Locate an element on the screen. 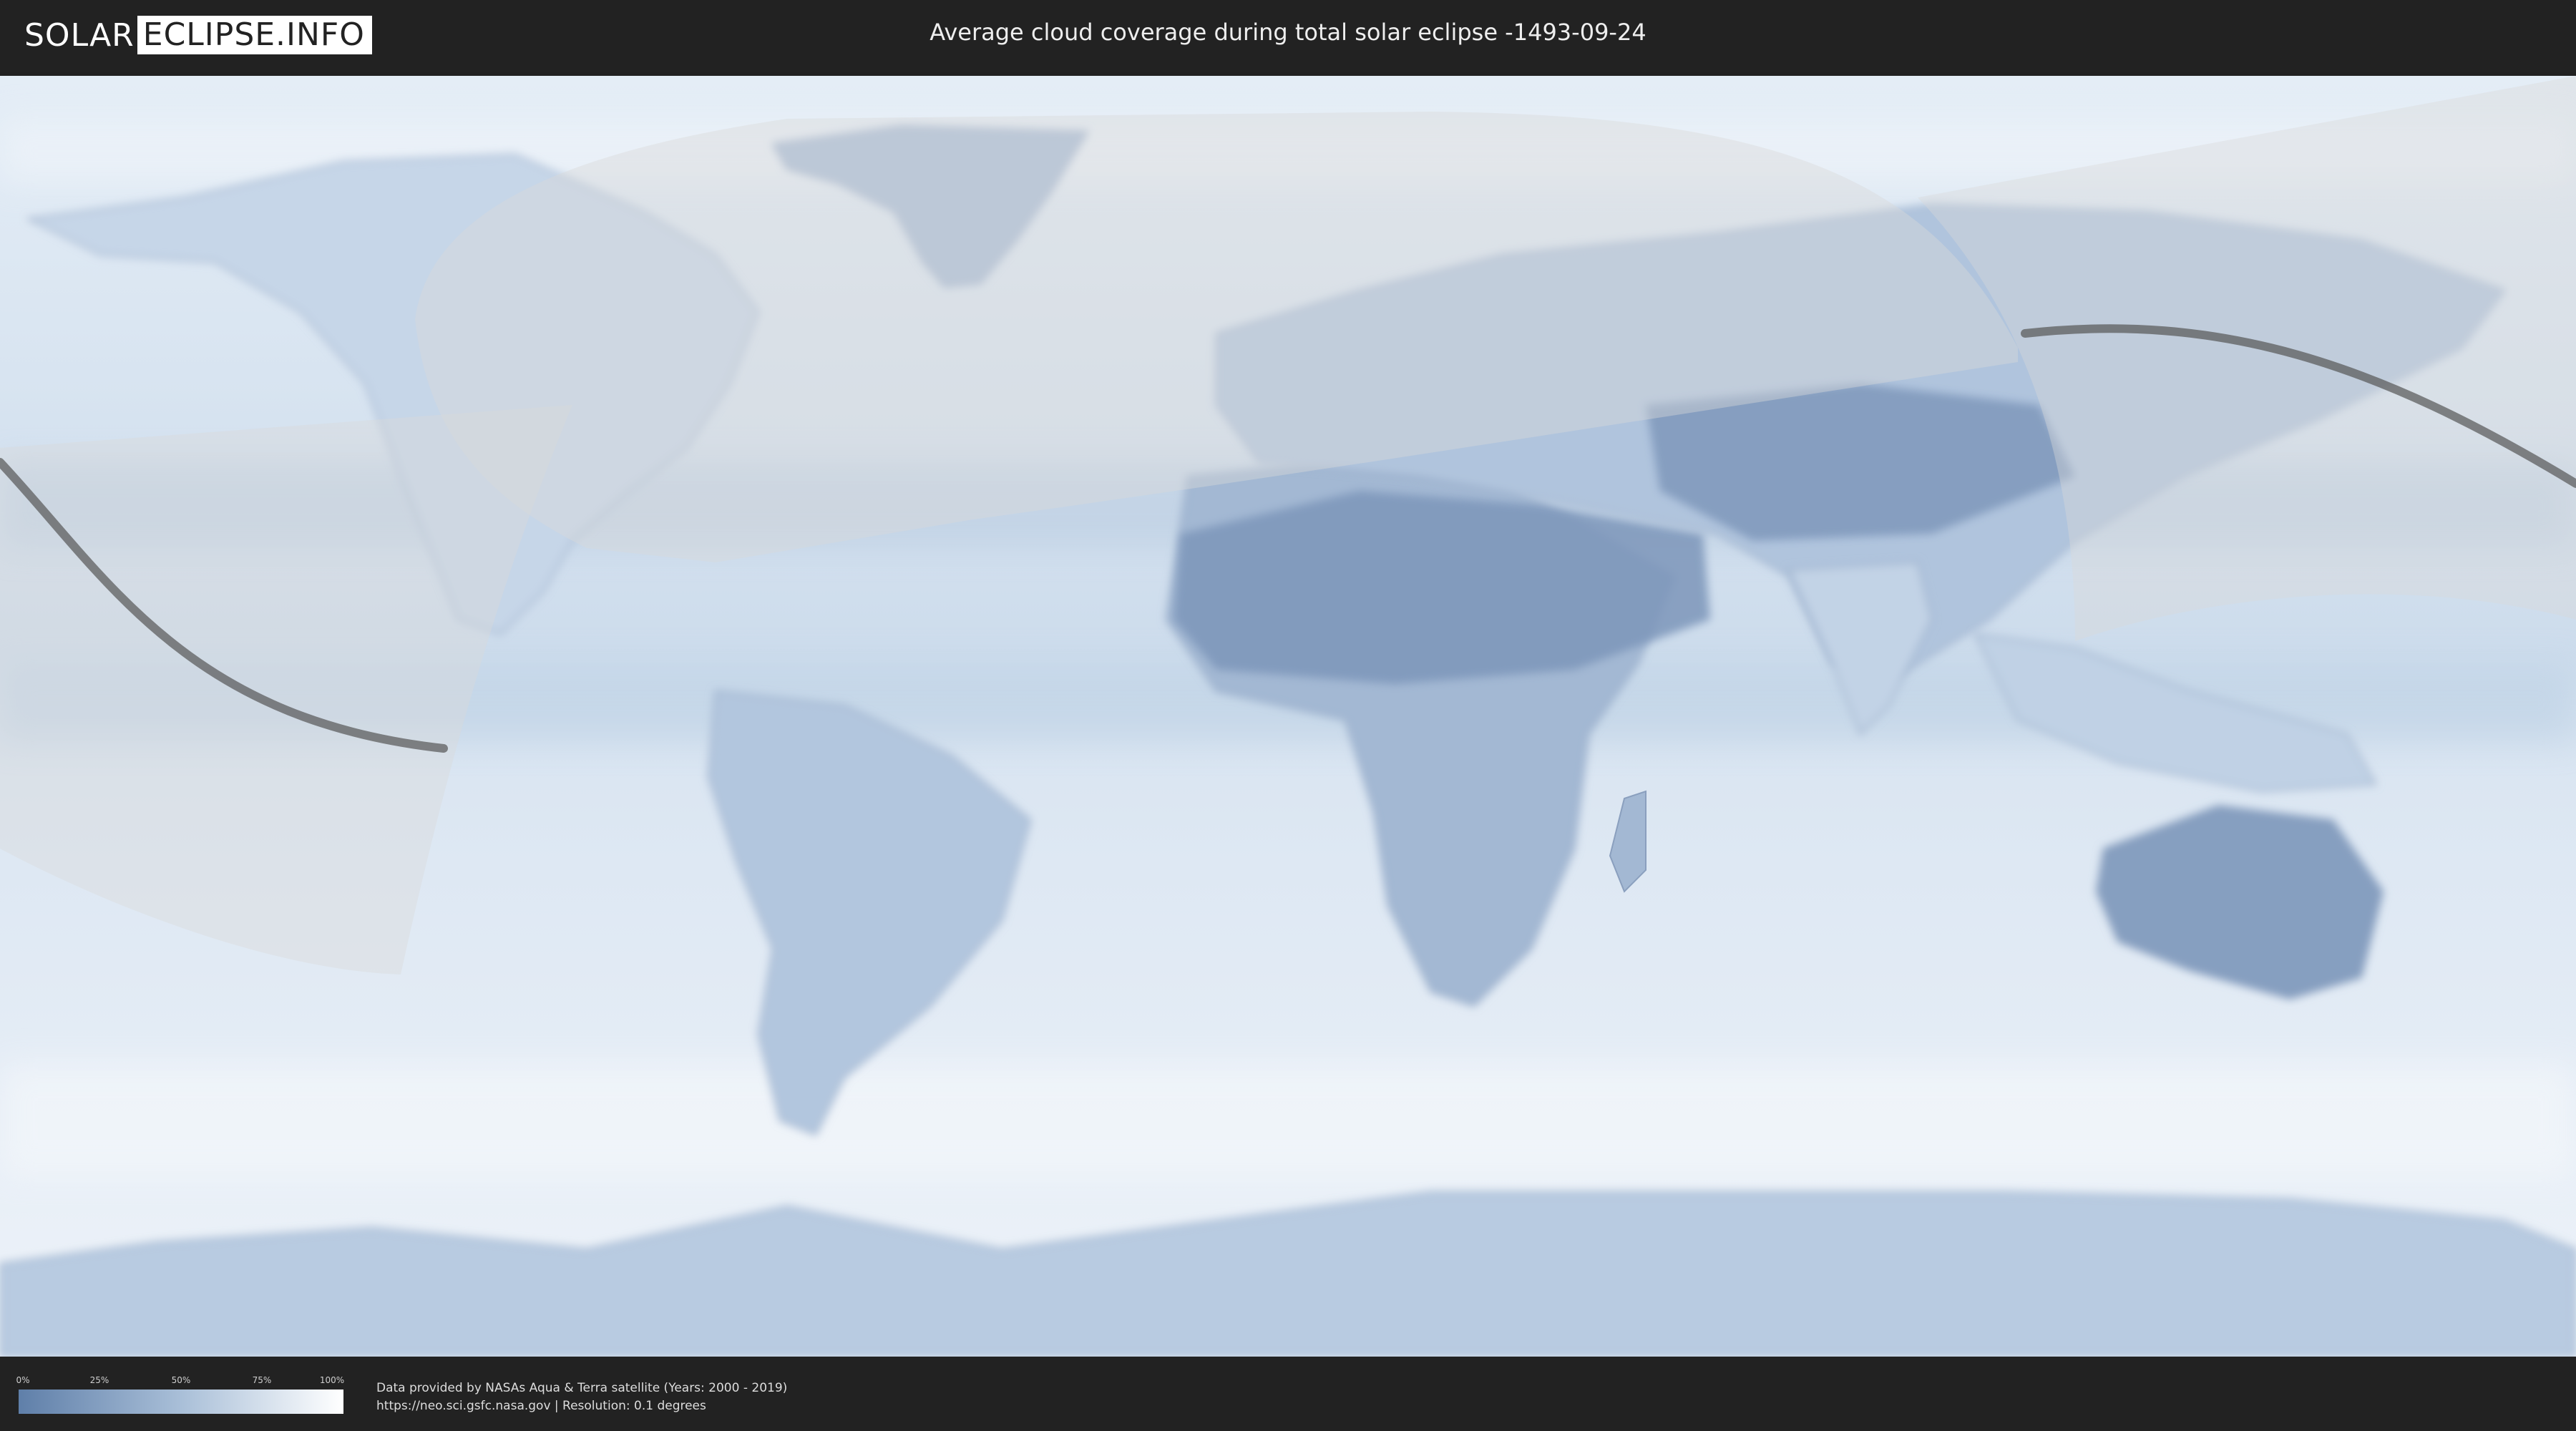 The width and height of the screenshot is (2576, 1431). legend-tick-0: 0% is located at coordinates (23, 1380).